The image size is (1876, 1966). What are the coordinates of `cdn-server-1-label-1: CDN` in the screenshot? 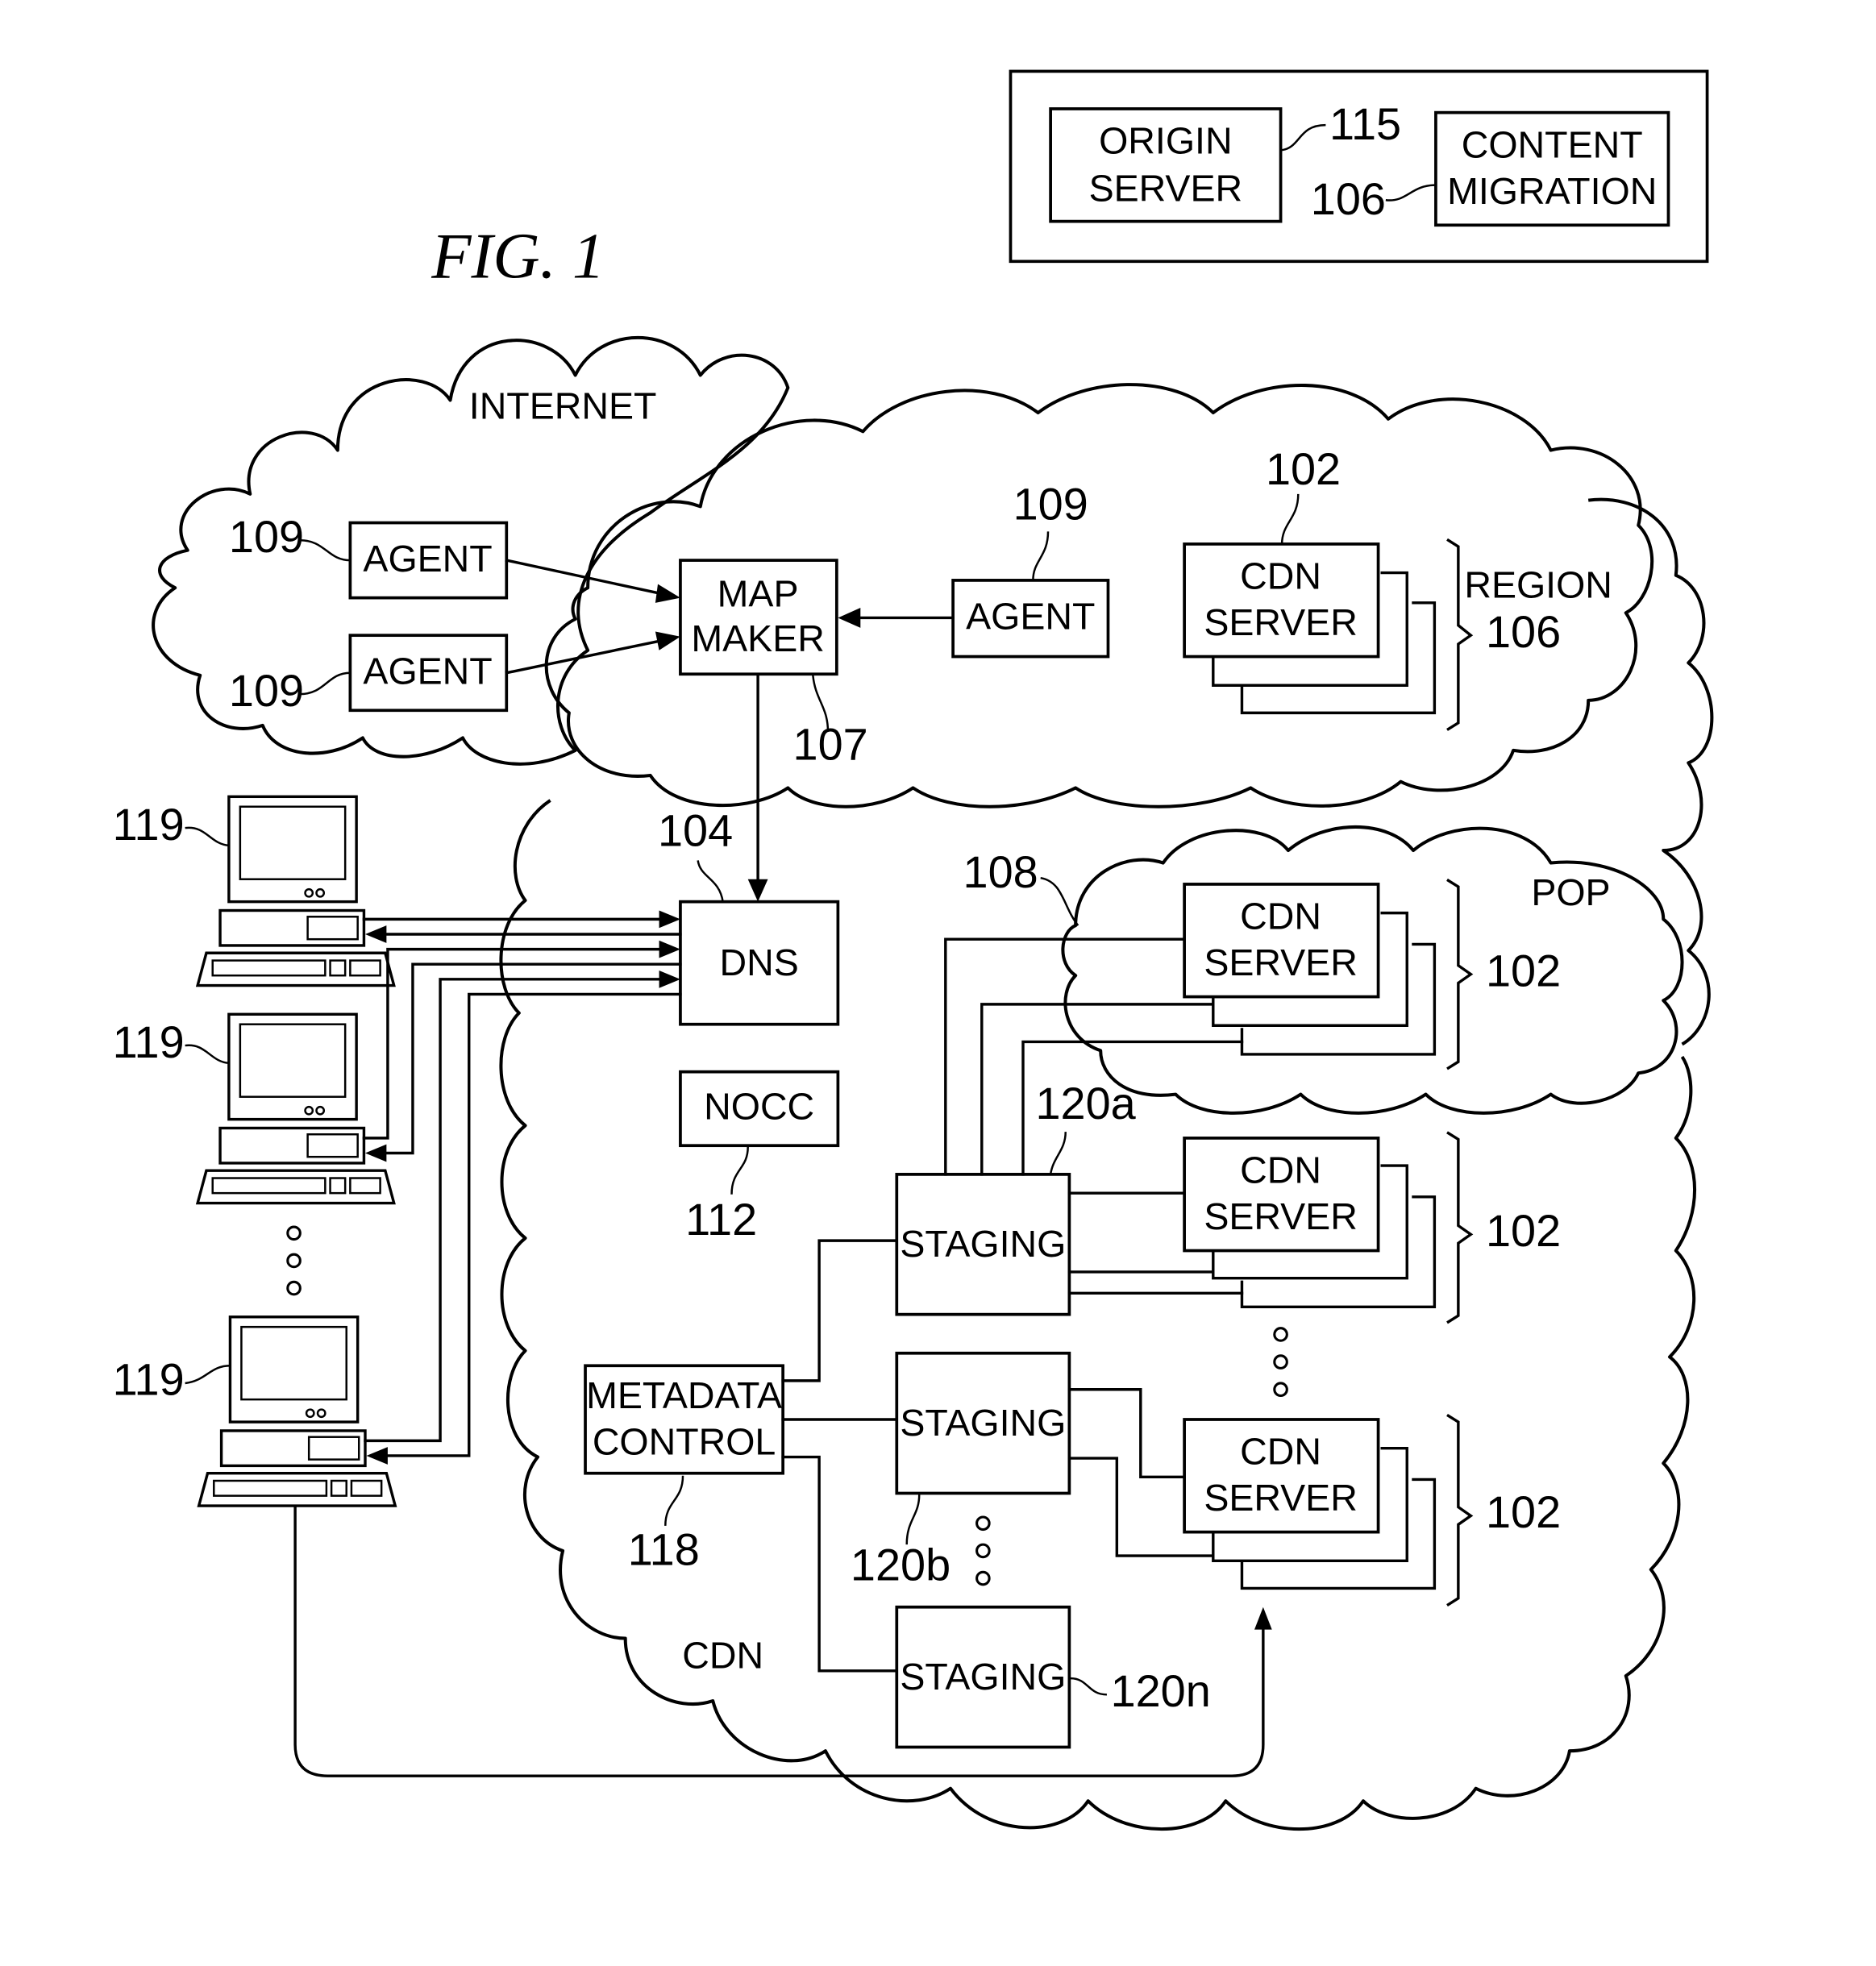 It's located at (1280, 576).